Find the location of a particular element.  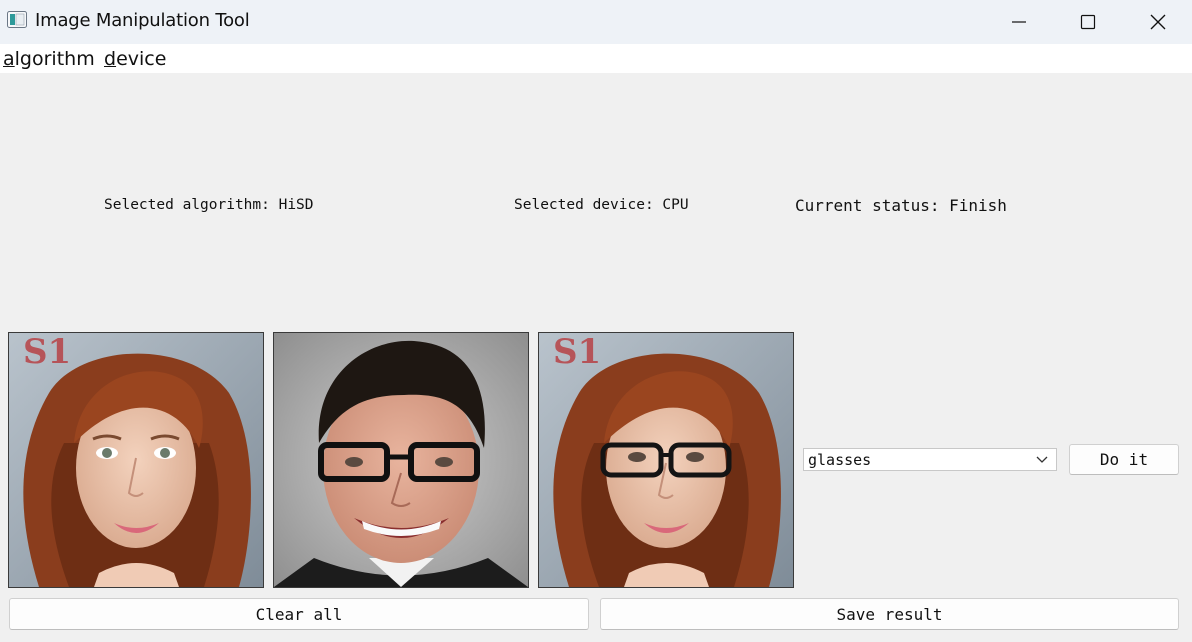

menu-device: device is located at coordinates (135, 59).